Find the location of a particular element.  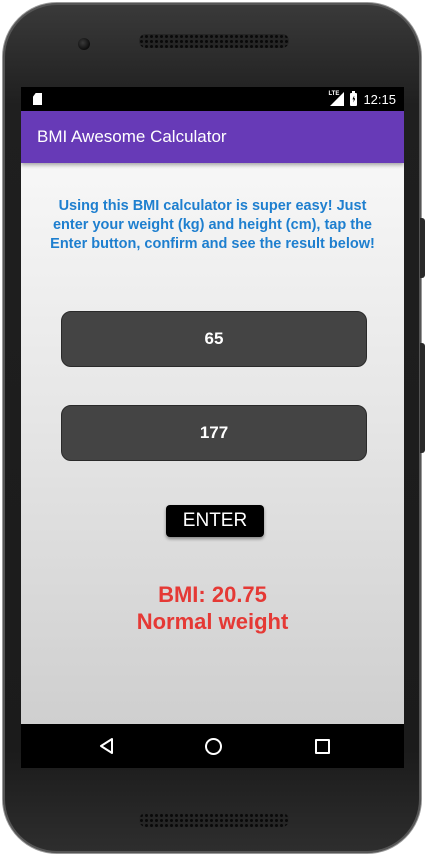

power-button is located at coordinates (422, 398).